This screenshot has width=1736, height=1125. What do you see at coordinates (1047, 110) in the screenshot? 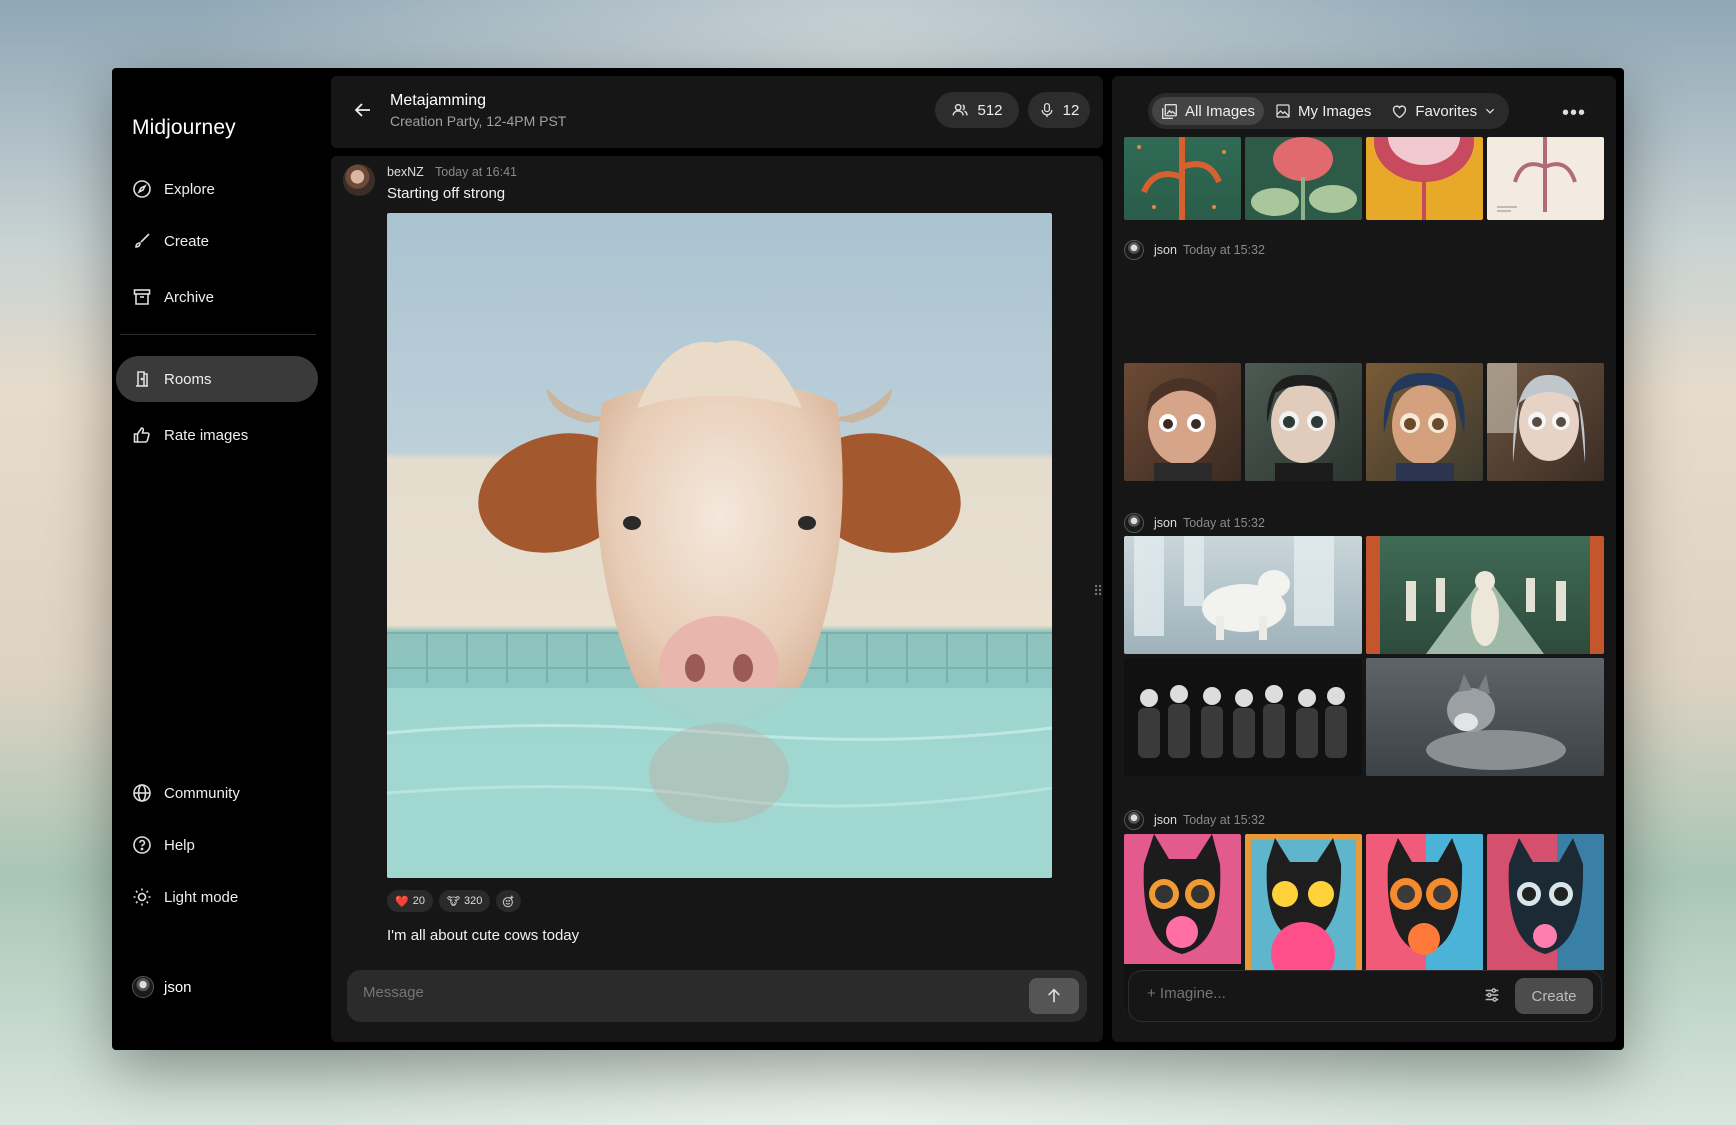
I see `microphone-icon` at bounding box center [1047, 110].